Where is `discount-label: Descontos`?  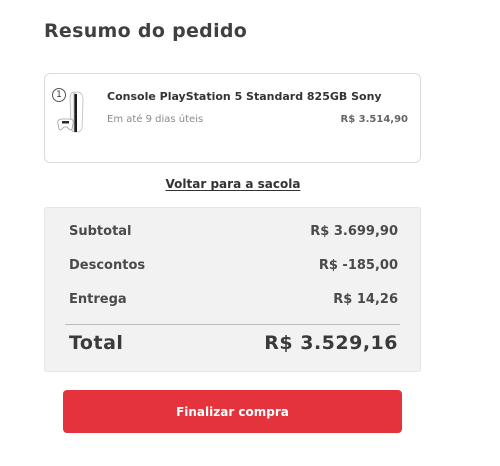 discount-label: Descontos is located at coordinates (107, 265).